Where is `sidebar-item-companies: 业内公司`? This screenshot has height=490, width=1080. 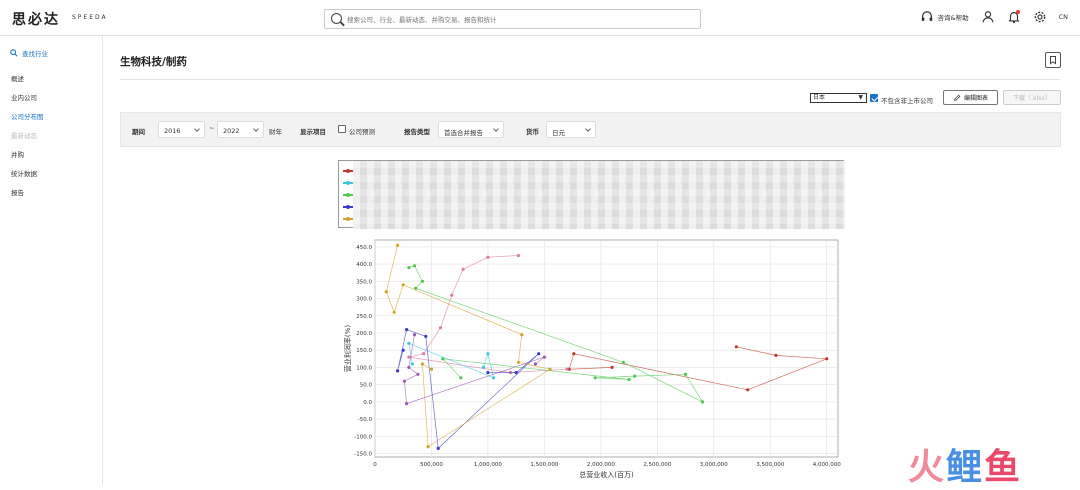
sidebar-item-companies: 业内公司 is located at coordinates (24, 97).